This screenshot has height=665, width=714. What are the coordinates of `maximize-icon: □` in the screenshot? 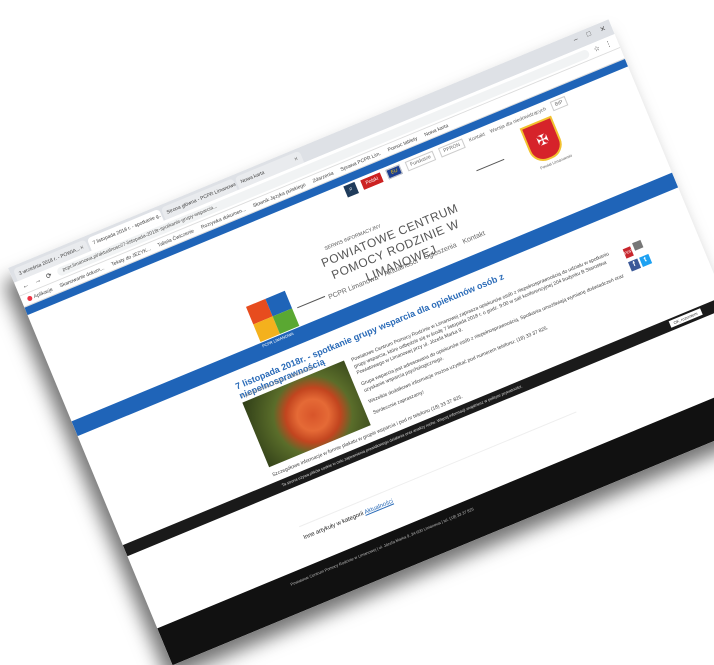 It's located at (588, 34).